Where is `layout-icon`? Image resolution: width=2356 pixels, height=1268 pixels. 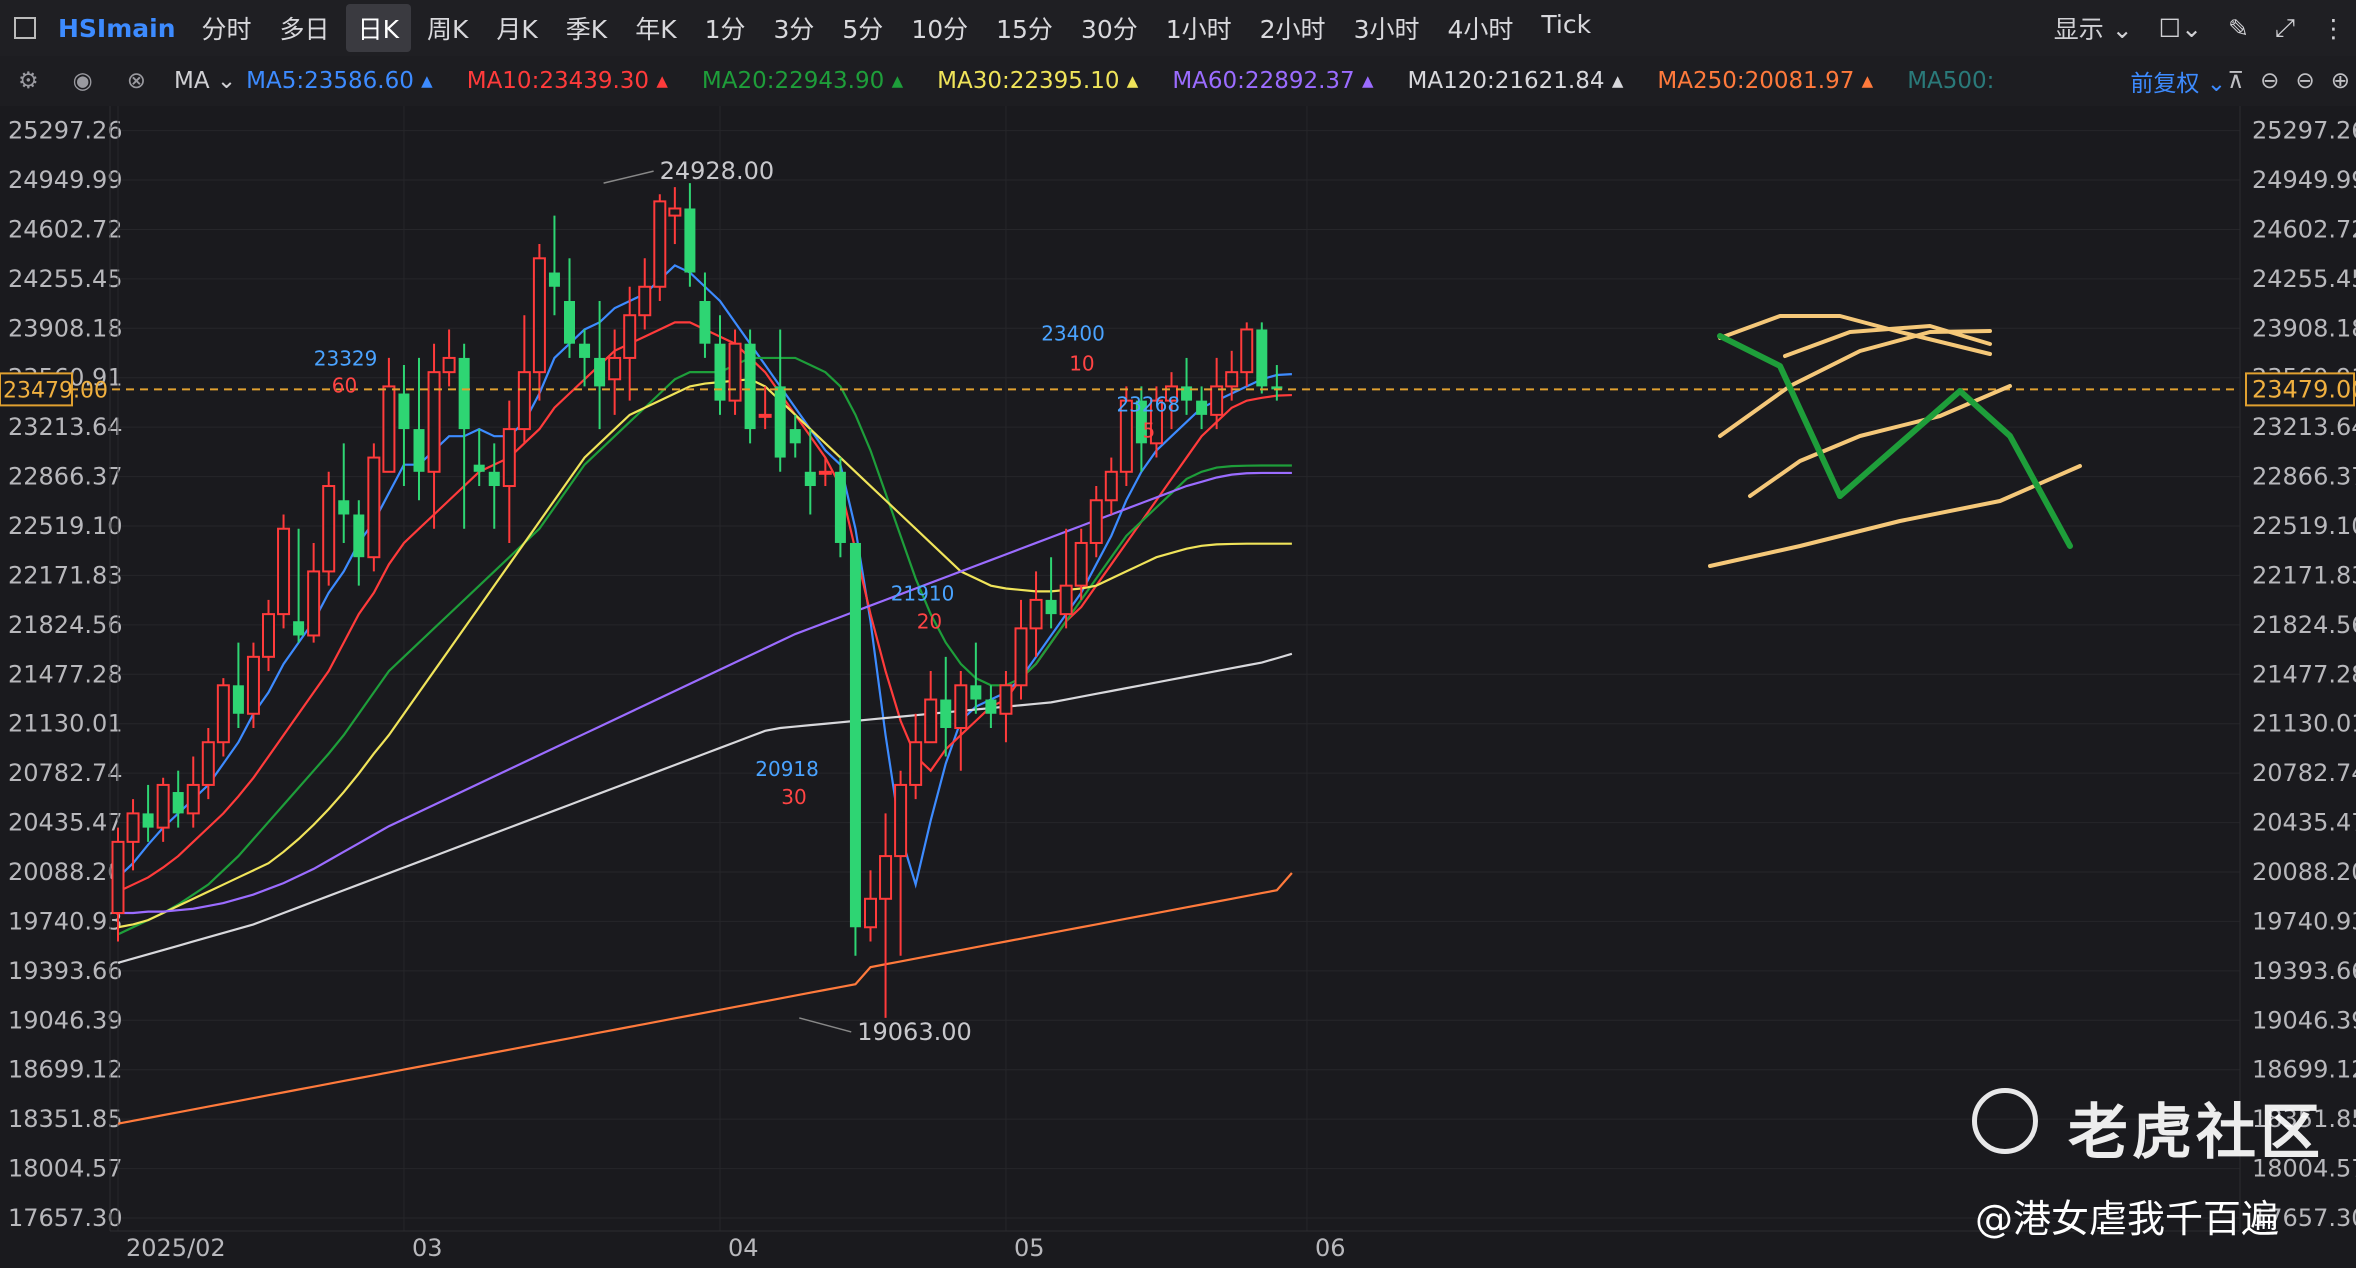 layout-icon is located at coordinates (25, 28).